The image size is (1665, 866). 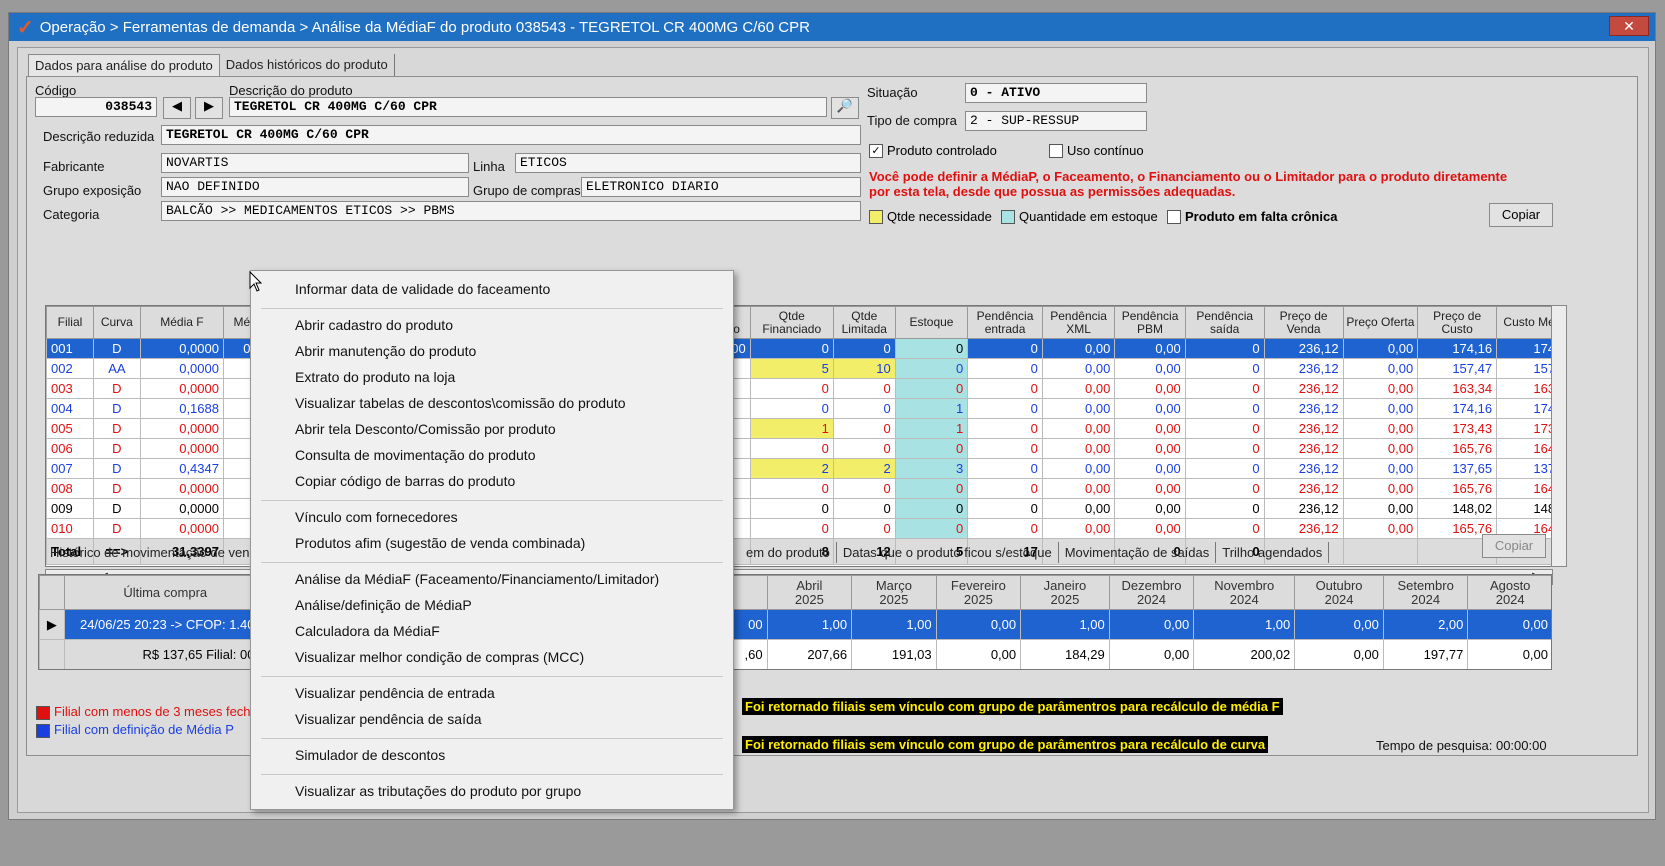 I want to click on tab-movimentacao-saidas: Movimentação de saídas, so click(x=1138, y=552).